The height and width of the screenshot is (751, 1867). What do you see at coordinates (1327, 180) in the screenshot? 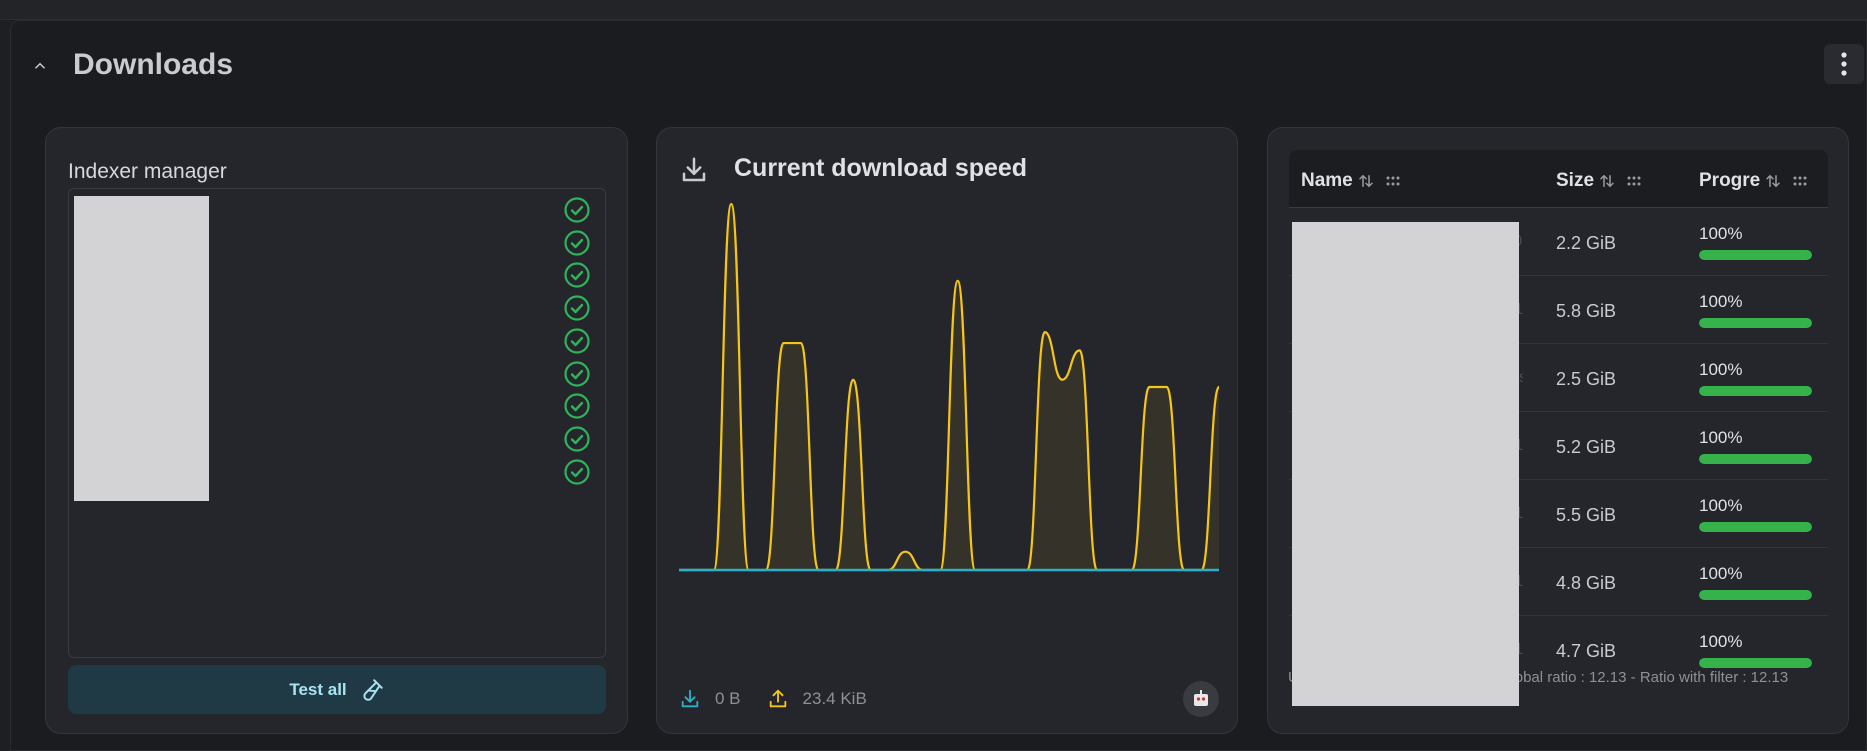
I see `column-name-label: Name` at bounding box center [1327, 180].